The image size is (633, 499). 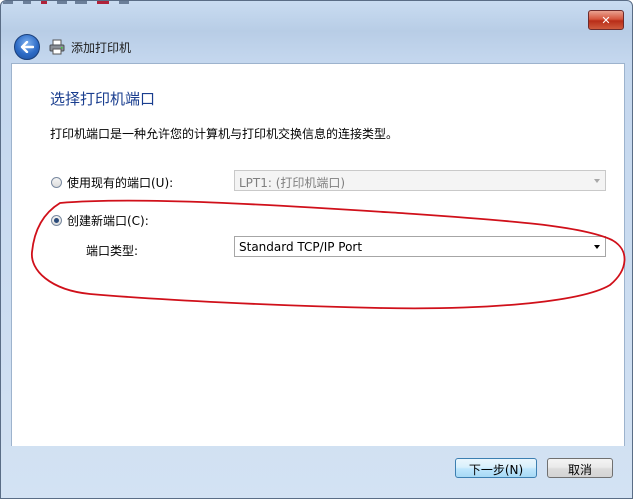 I want to click on existing-port-radio, so click(x=56, y=182).